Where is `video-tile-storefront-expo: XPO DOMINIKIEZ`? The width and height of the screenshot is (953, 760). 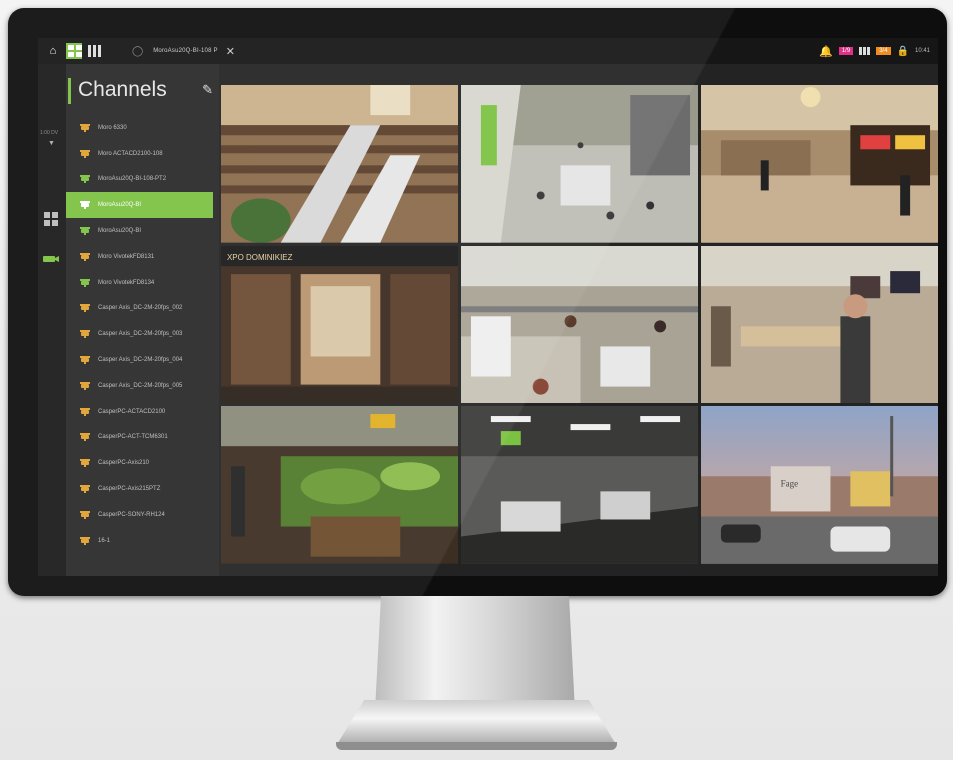 video-tile-storefront-expo: XPO DOMINIKIEZ is located at coordinates (339, 324).